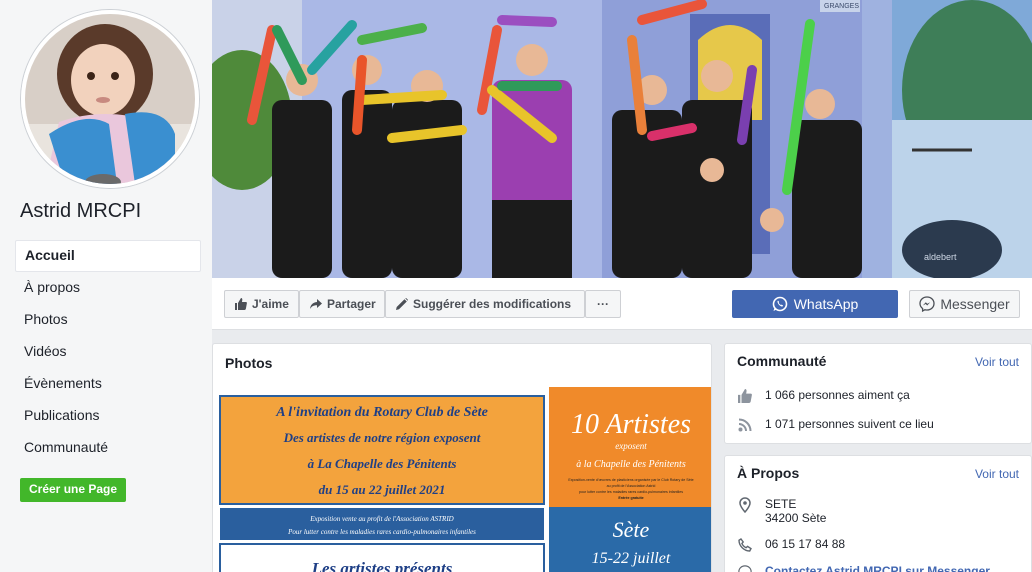  Describe the element at coordinates (382, 437) in the screenshot. I see `poster1-line2: Des artistes de notre région exposent` at that location.